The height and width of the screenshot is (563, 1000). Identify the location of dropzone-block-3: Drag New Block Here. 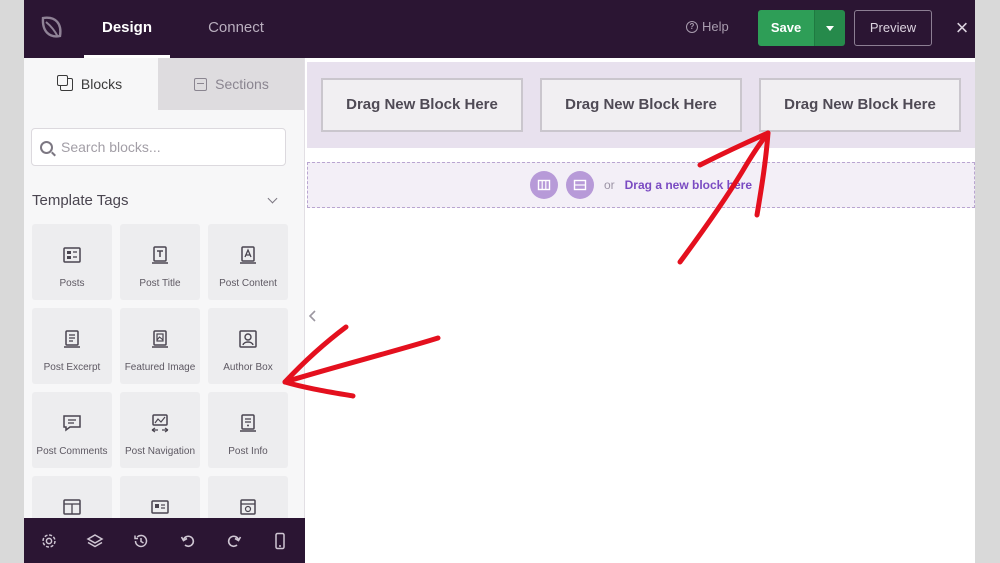
(860, 105).